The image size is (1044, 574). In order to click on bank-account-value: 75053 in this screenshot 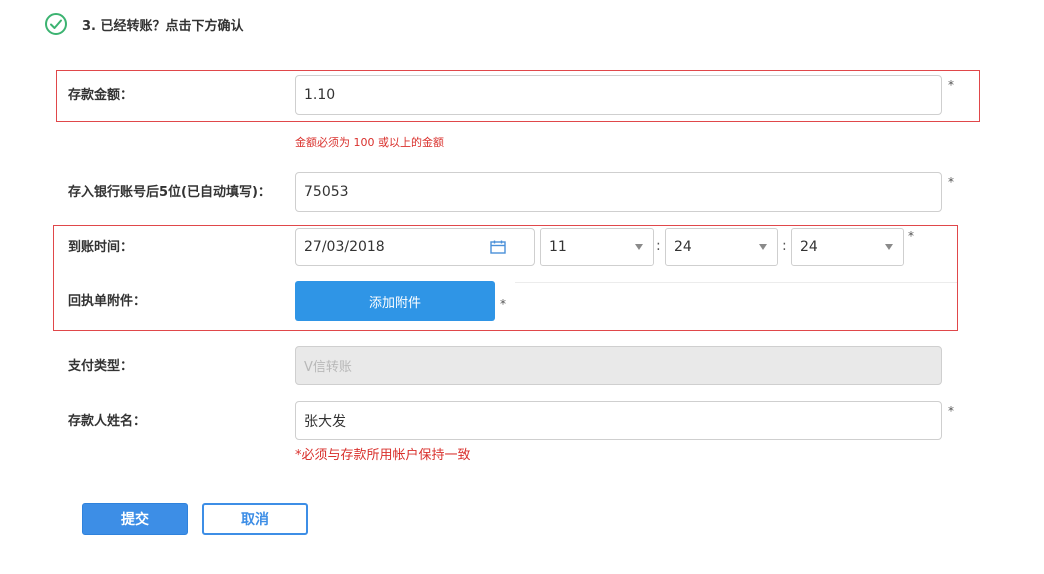, I will do `click(326, 192)`.